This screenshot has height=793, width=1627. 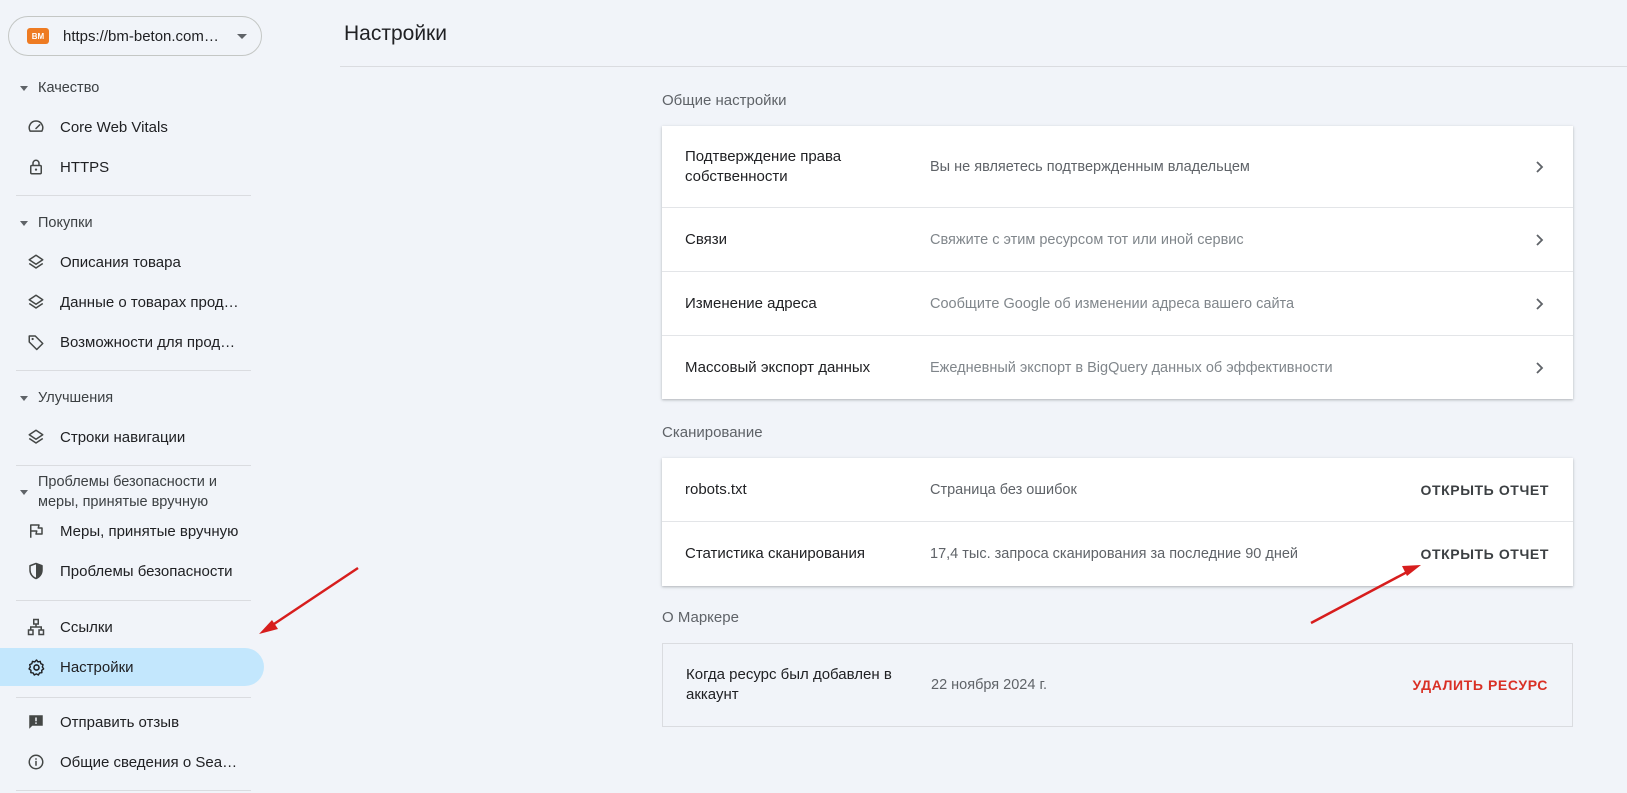 What do you see at coordinates (36, 342) in the screenshot?
I see `tag-icon` at bounding box center [36, 342].